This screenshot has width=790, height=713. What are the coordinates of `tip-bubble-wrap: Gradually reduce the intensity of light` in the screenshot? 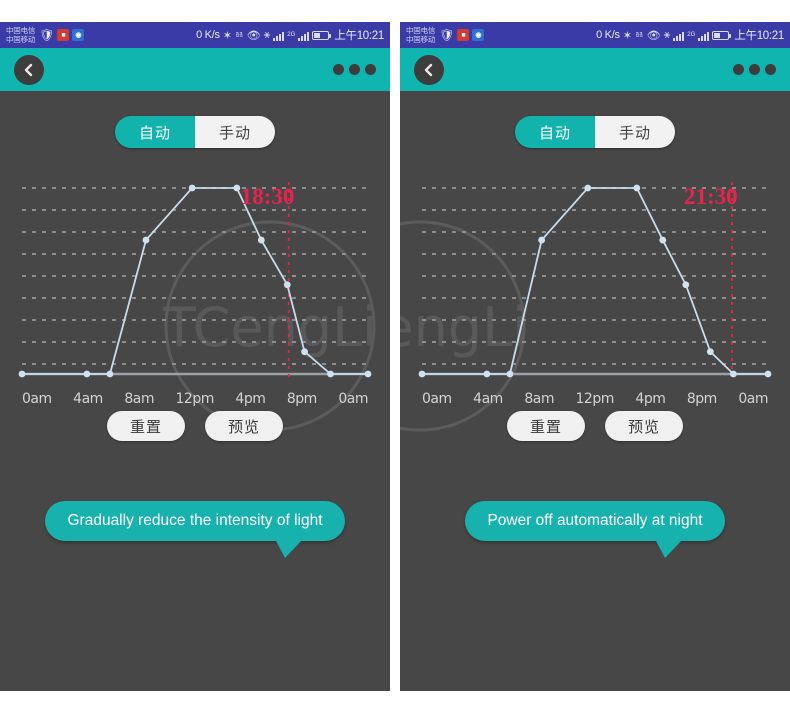 It's located at (195, 529).